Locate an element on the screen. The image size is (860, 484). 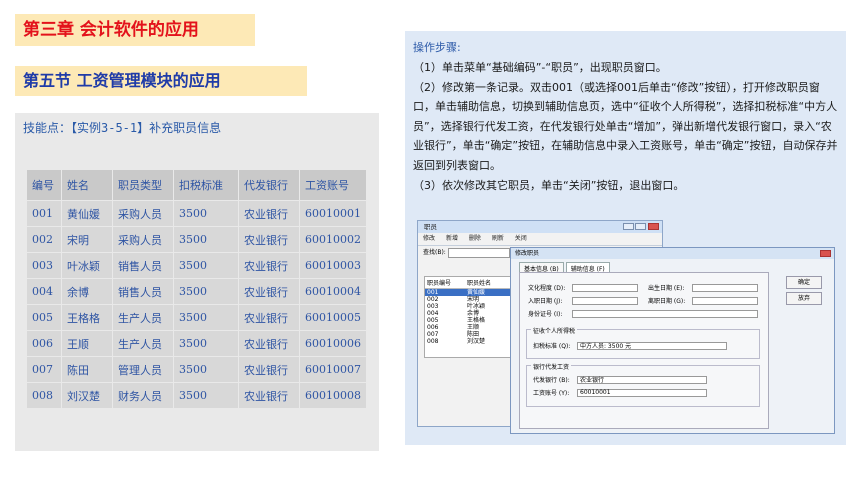
cell-id: 007 is located at coordinates (44, 369).